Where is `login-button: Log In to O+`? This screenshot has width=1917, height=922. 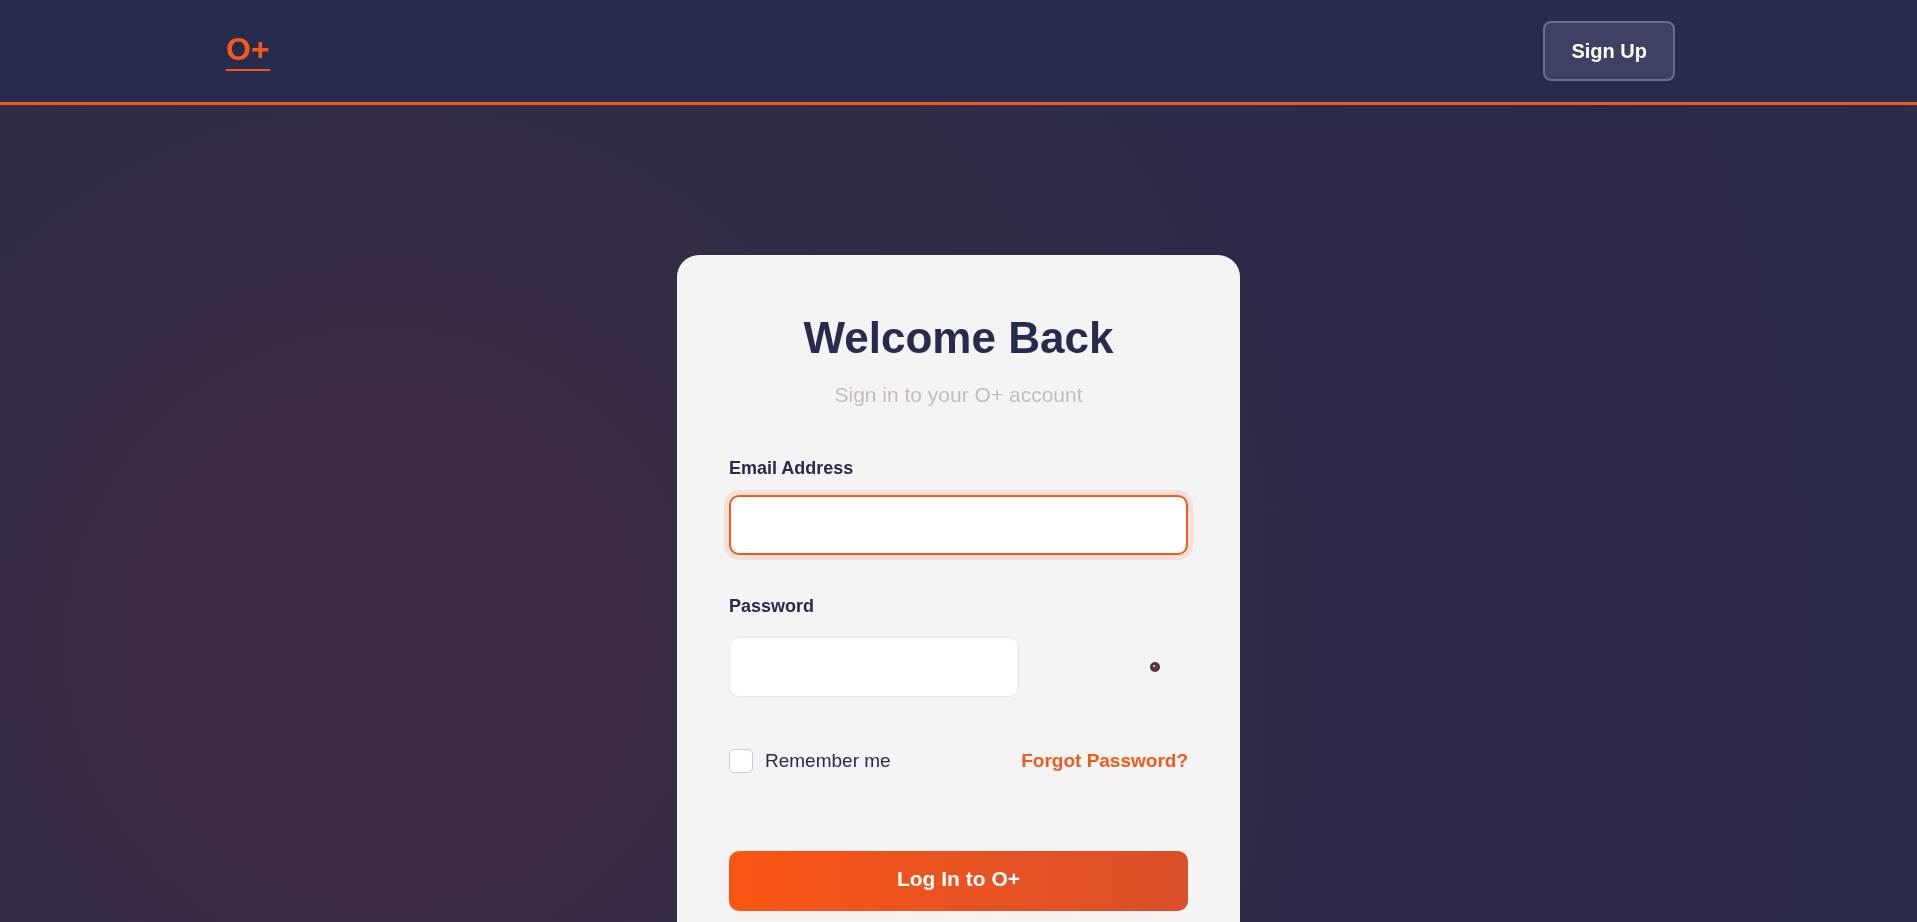 login-button: Log In to O+ is located at coordinates (958, 881).